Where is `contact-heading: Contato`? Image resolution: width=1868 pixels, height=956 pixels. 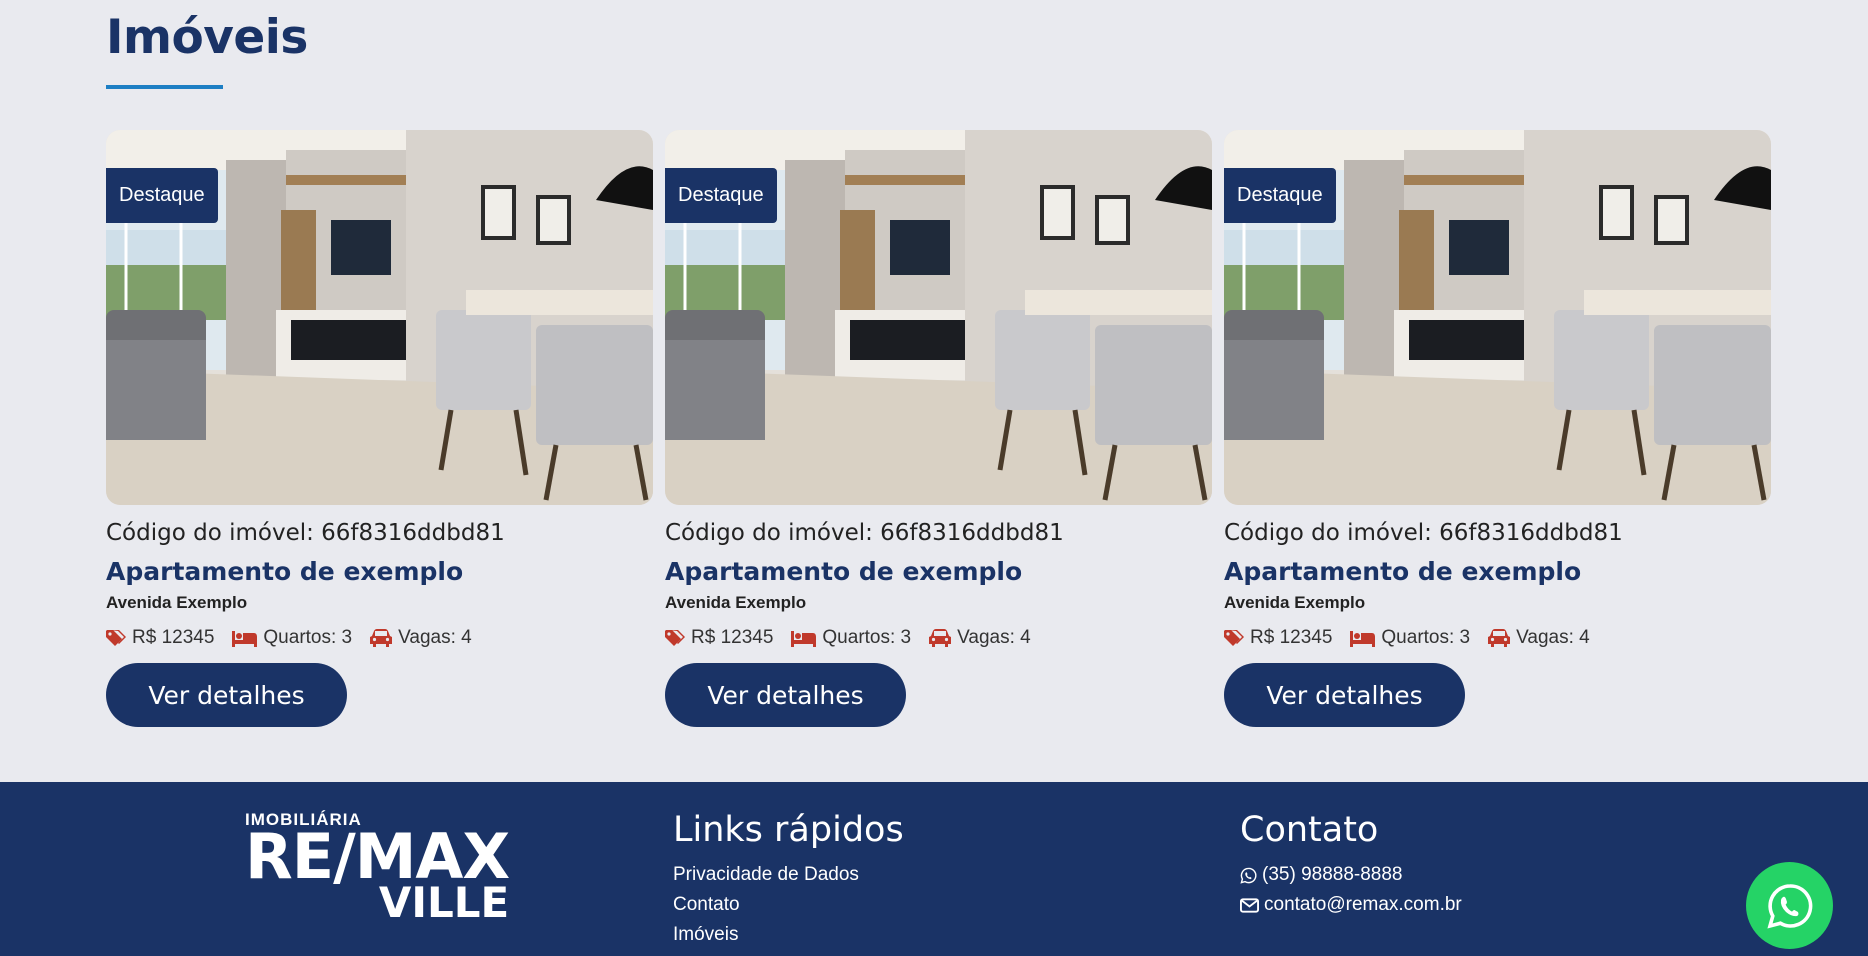
contact-heading: Contato is located at coordinates (1309, 830).